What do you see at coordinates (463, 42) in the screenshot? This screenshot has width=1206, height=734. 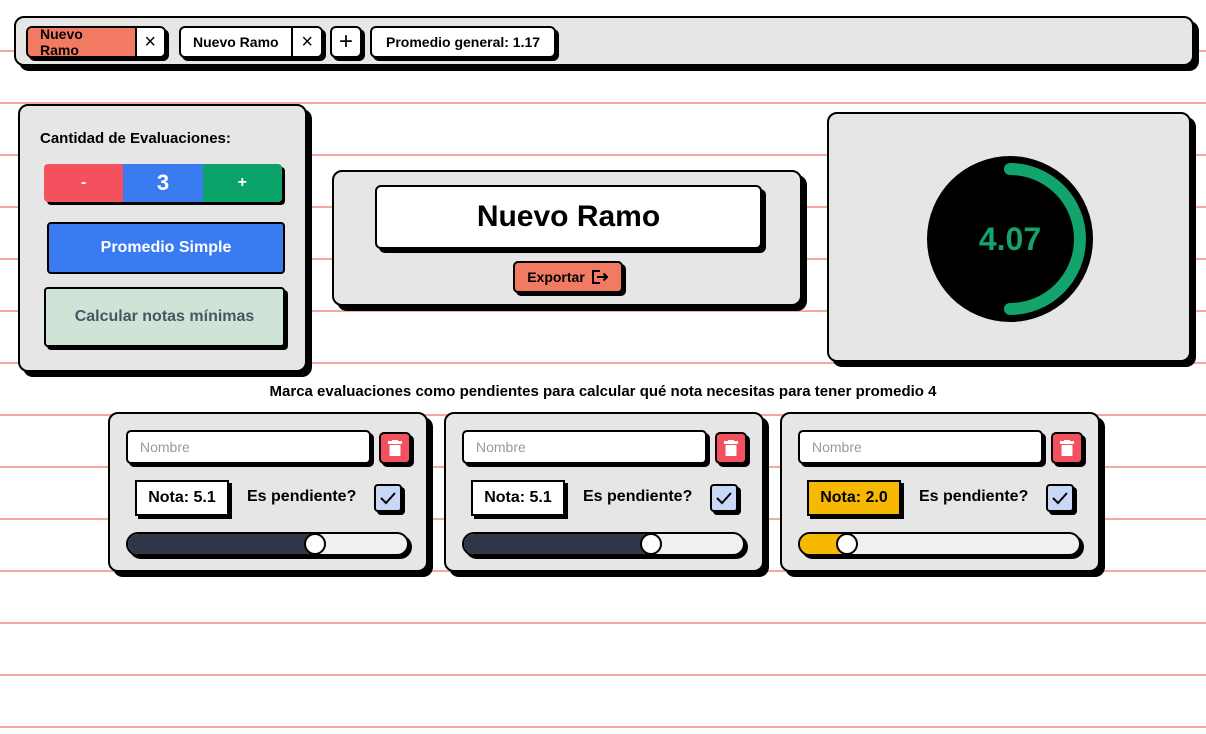 I see `general-average-badge: Promedio general: 1.17` at bounding box center [463, 42].